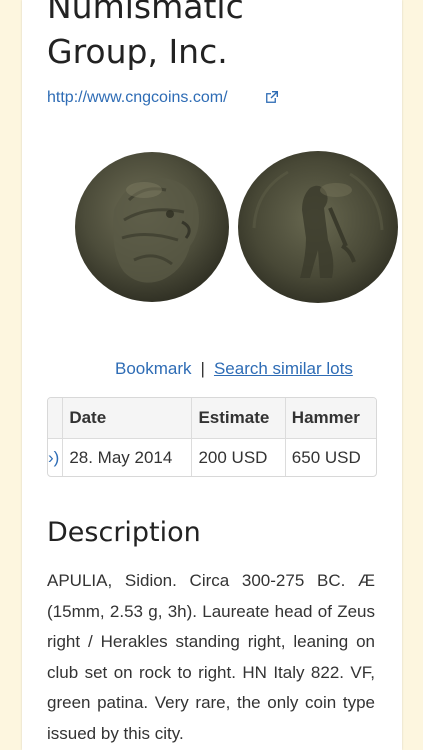  I want to click on title-line-2: Group, Inc., so click(137, 51).